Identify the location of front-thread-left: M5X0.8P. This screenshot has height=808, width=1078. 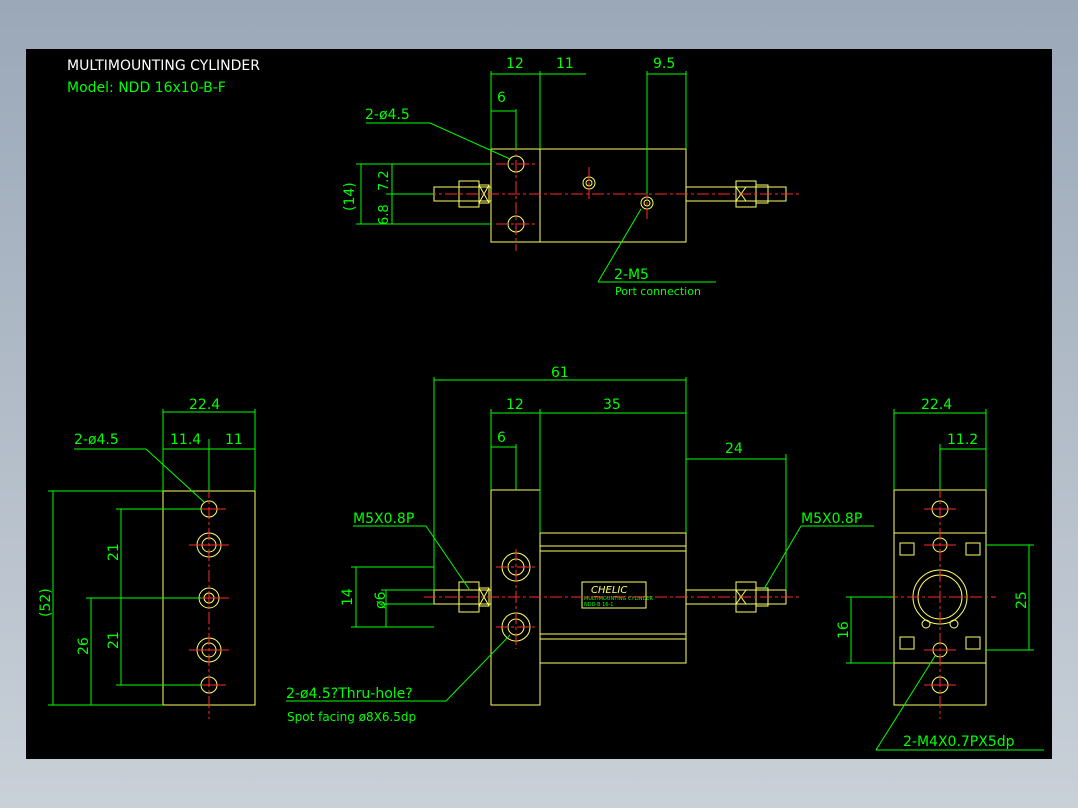
(383, 519).